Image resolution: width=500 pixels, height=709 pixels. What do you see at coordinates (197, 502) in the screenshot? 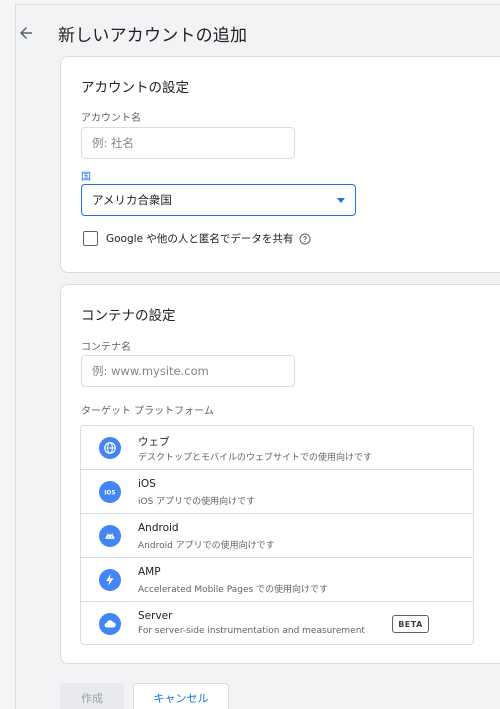
I see `platform-description: iOS アプリでの使用向けです` at bounding box center [197, 502].